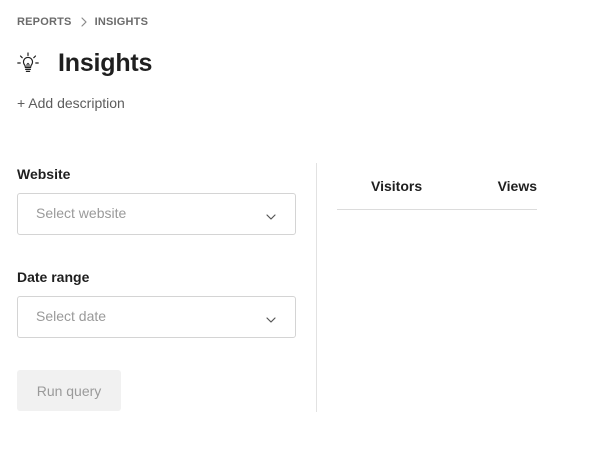  I want to click on date-range-select: Select date, so click(156, 317).